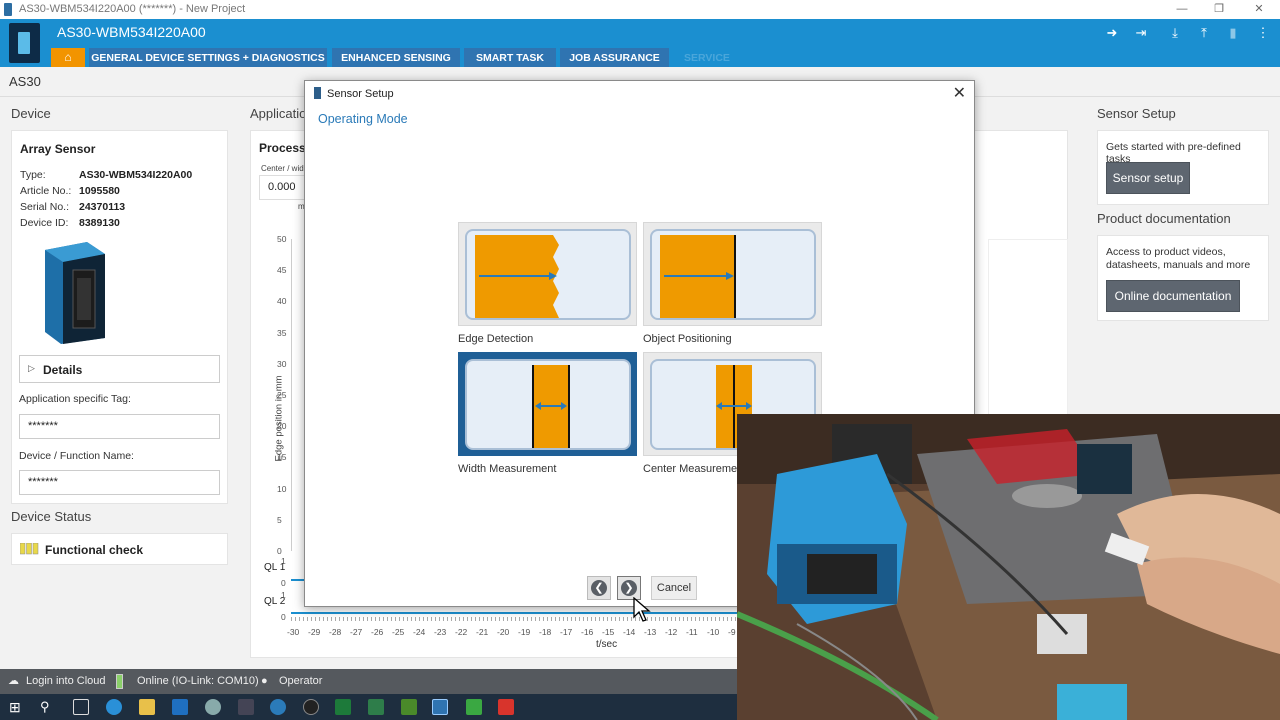  Describe the element at coordinates (114, 707) in the screenshot. I see `edge-browser-icon` at that location.